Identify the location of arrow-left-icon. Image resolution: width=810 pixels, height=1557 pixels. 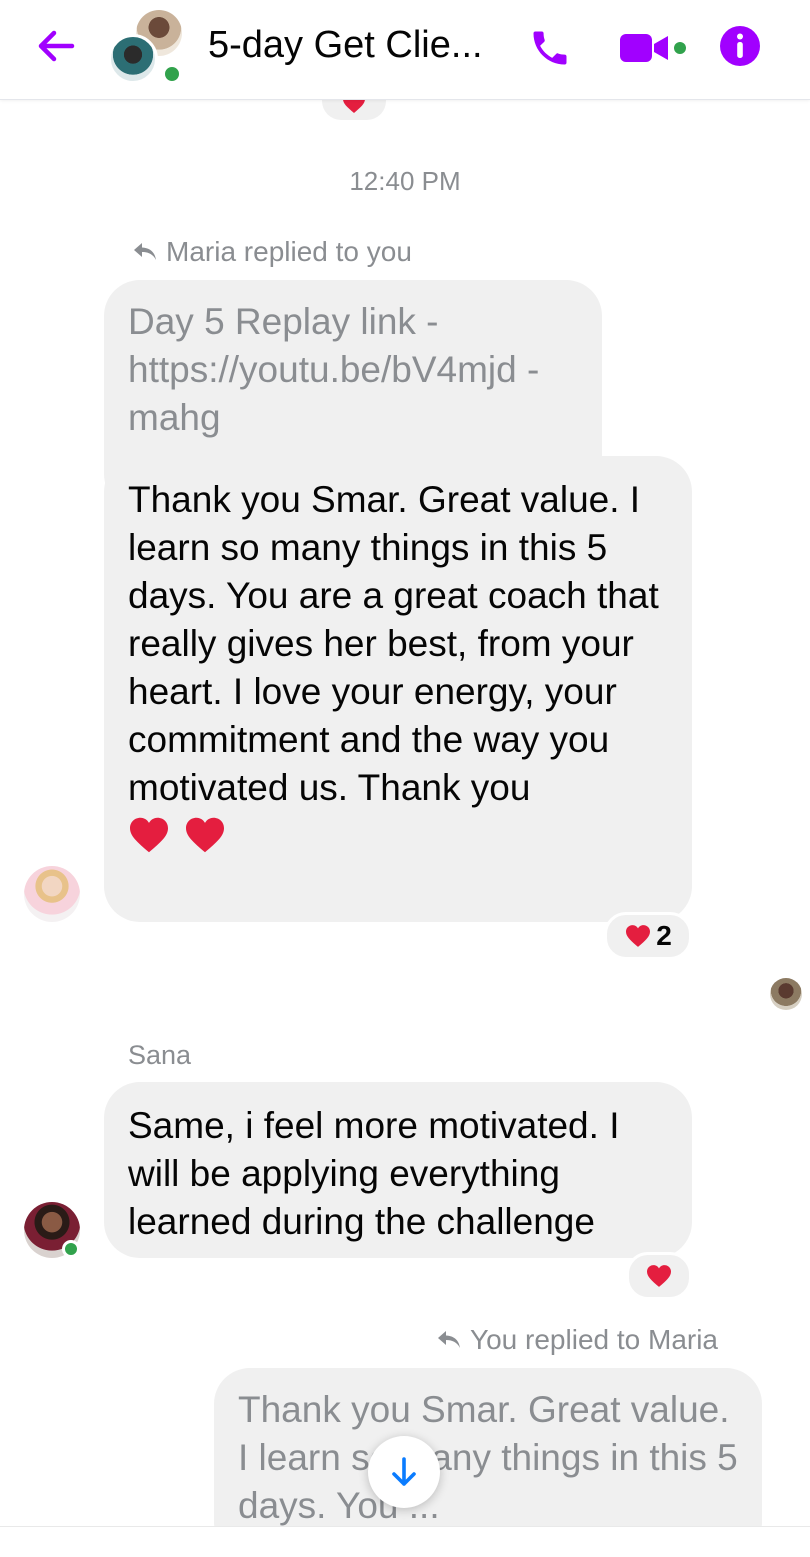
(56, 46).